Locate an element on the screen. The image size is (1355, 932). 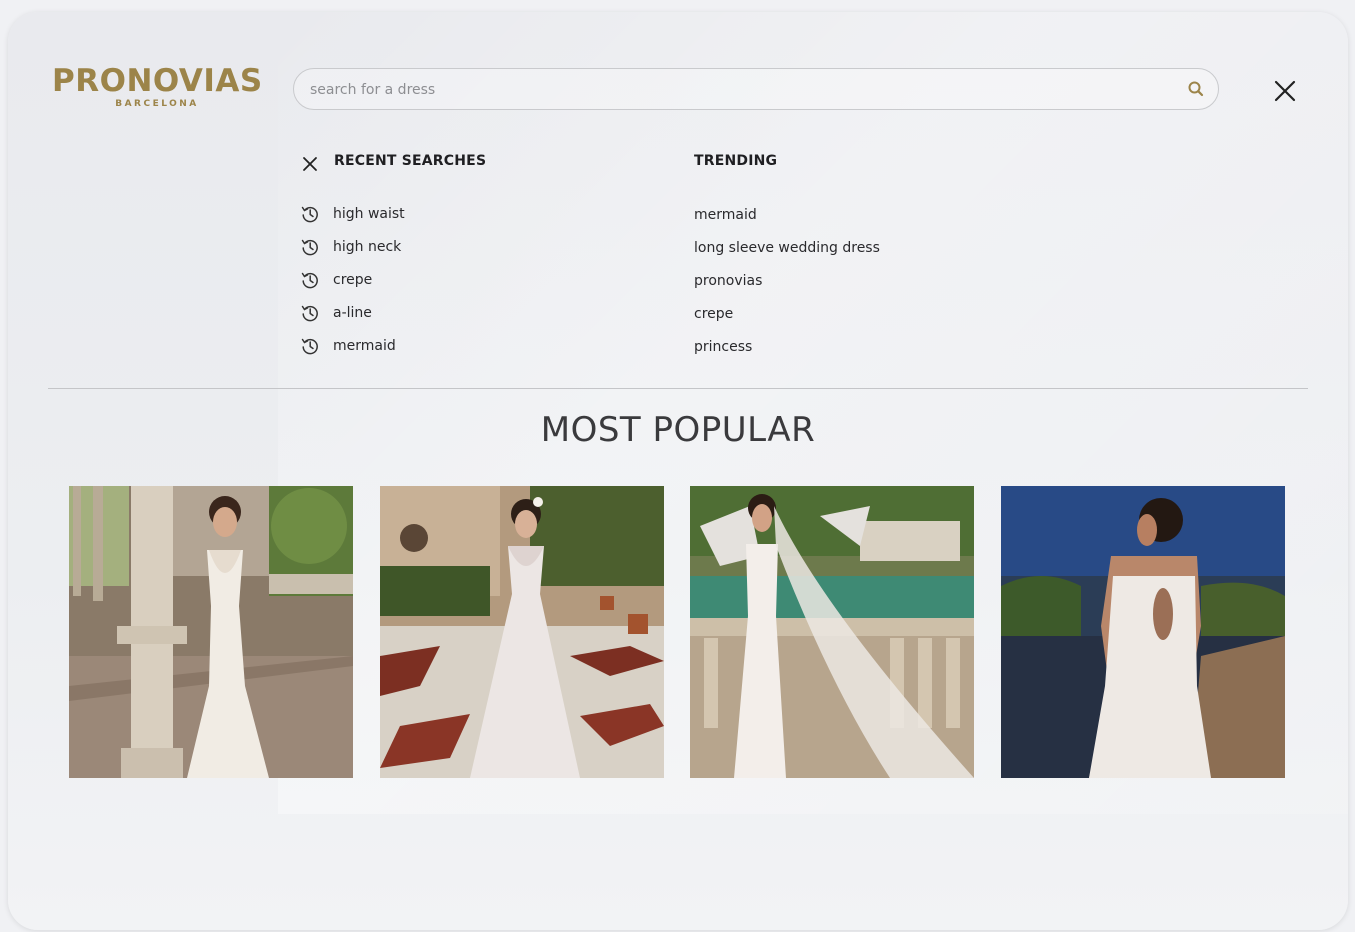
section-divider is located at coordinates (678, 388).